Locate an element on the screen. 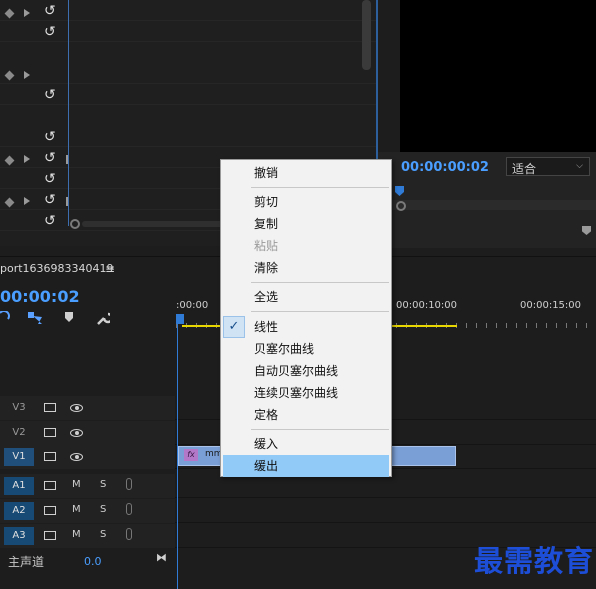 The width and height of the screenshot is (596, 589). track-label: A2 is located at coordinates (19, 511).